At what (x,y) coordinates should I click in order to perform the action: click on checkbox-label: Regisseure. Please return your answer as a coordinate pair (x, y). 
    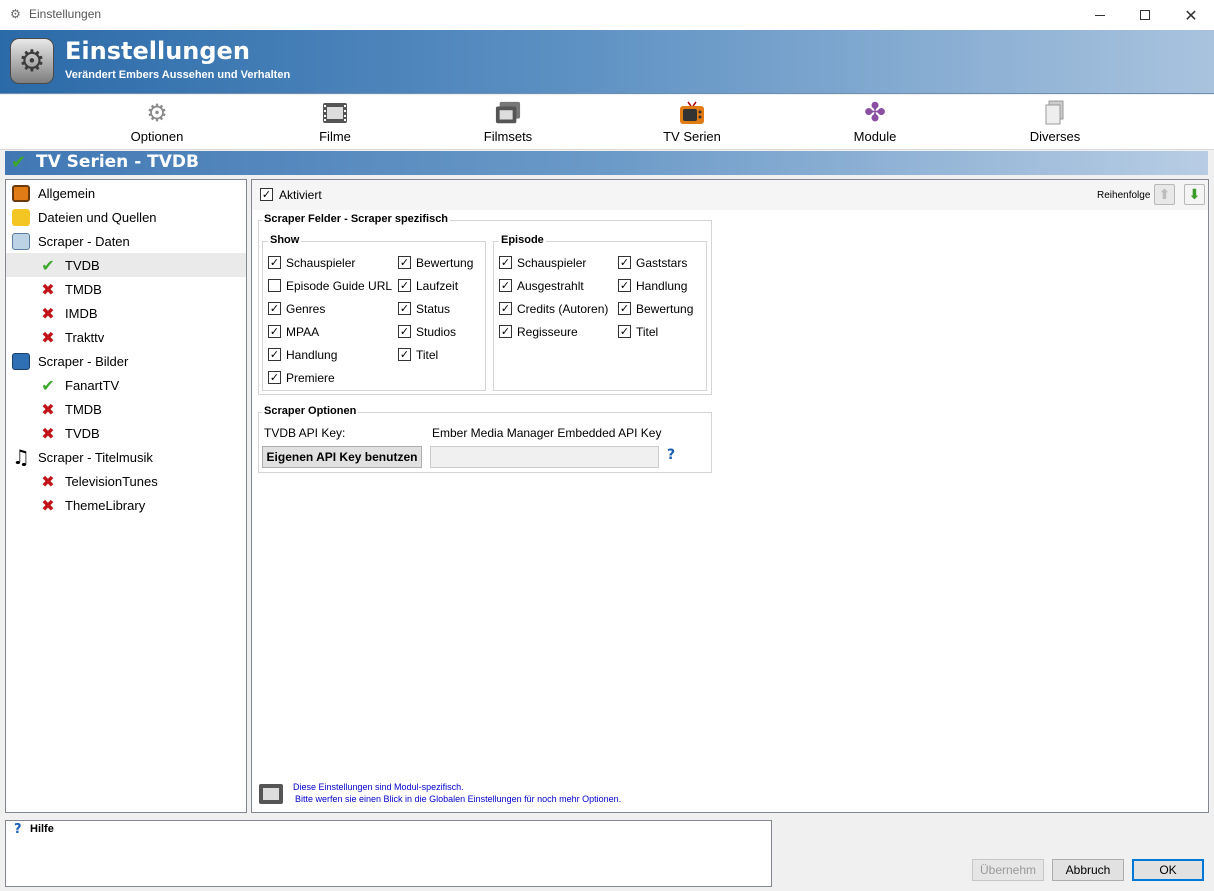
    Looking at the image, I should click on (547, 332).